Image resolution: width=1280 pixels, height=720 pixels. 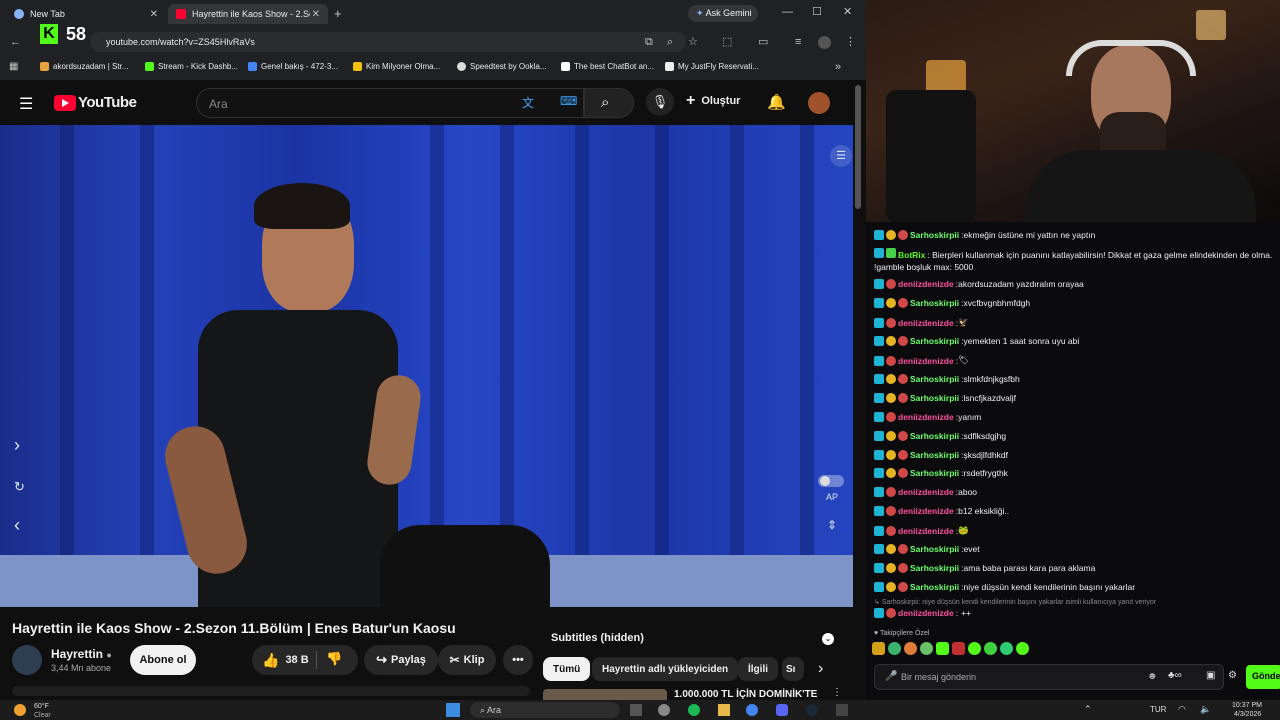 What do you see at coordinates (17, 525) in the screenshot?
I see `chevron-left-icon: ‹` at bounding box center [17, 525].